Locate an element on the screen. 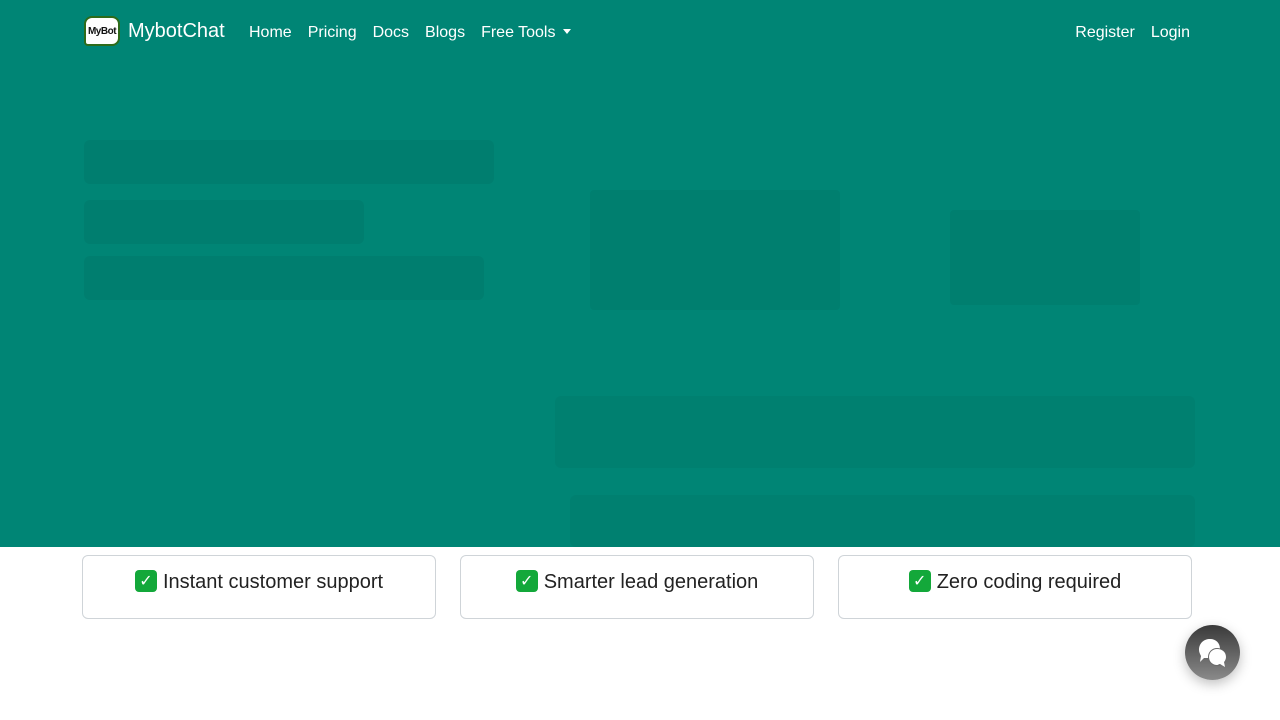  chat-widget-button is located at coordinates (1212, 652).